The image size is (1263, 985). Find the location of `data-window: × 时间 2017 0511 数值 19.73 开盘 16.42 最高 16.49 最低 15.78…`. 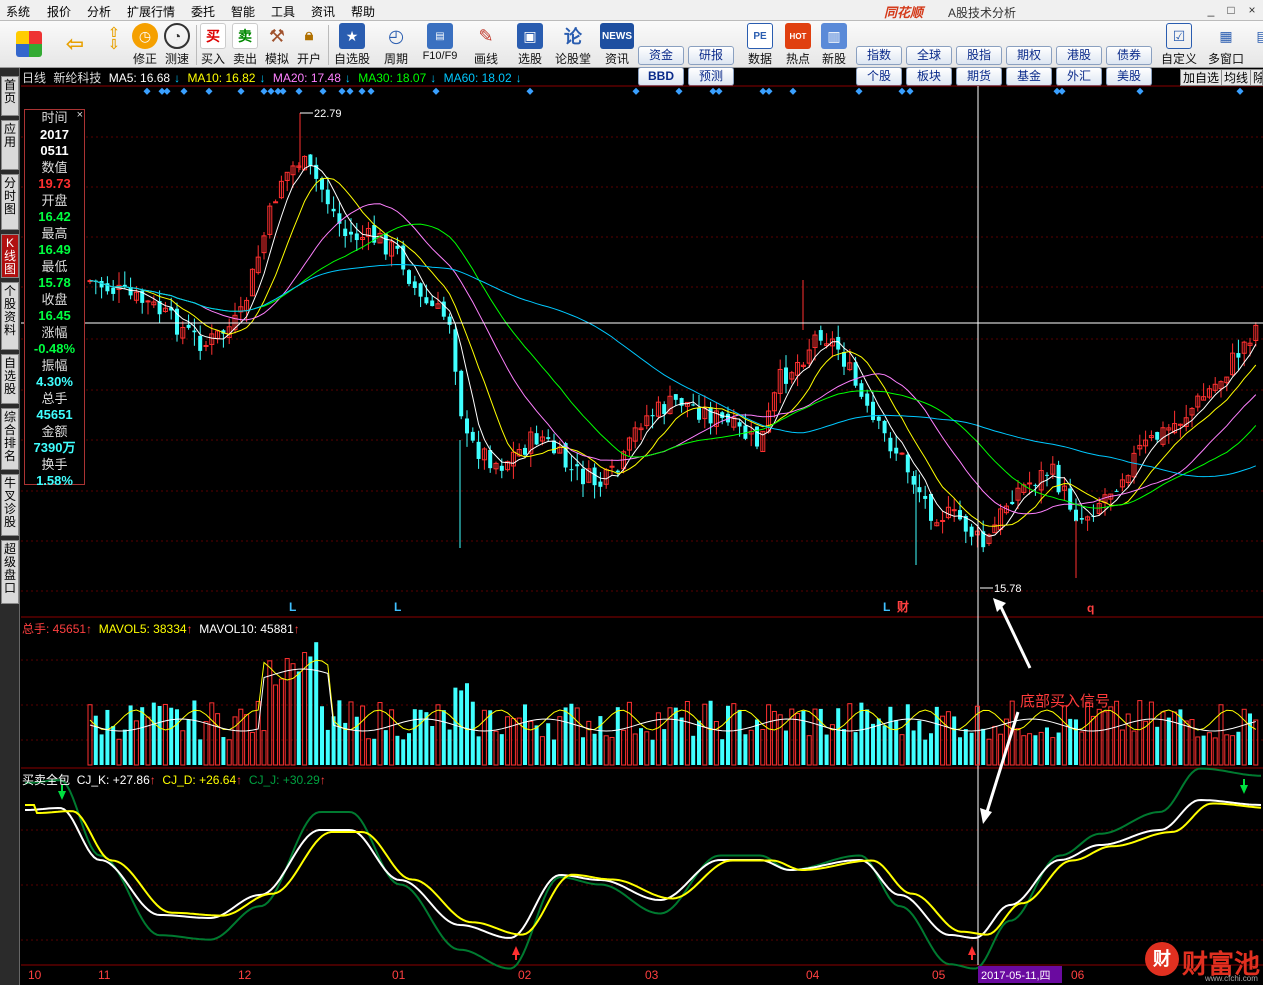

data-window: × 时间 2017 0511 数值 19.73 开盘 16.42 最高 16.49 最低 15.78… is located at coordinates (54, 298).